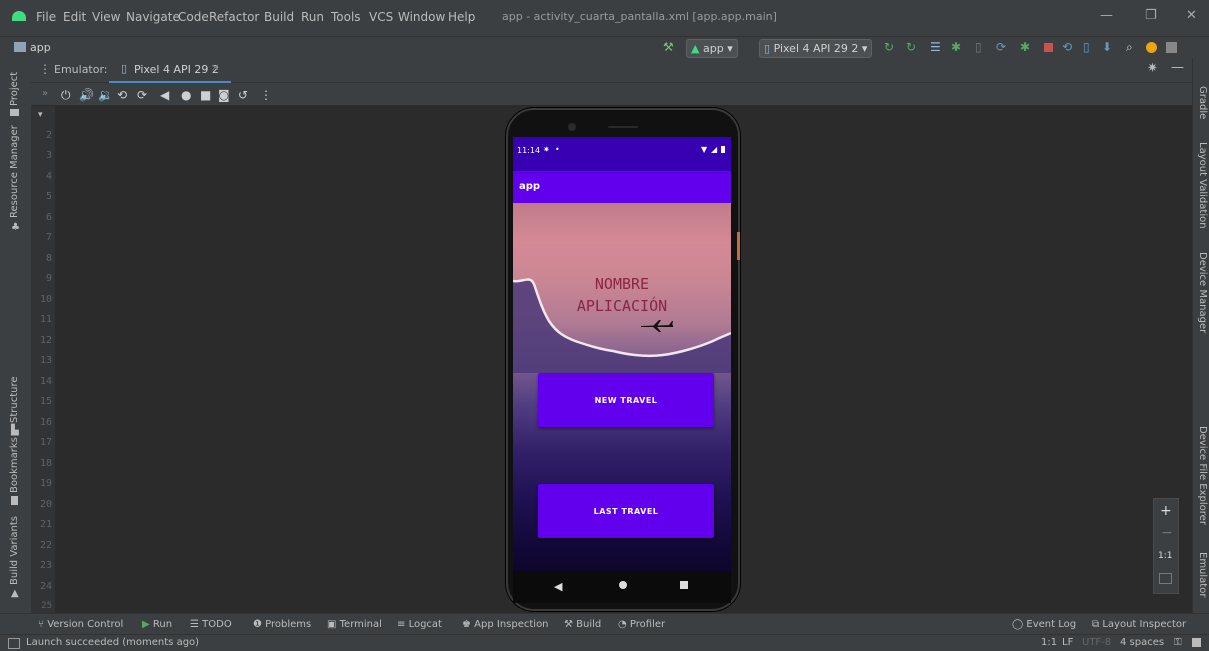 The image size is (1209, 651). I want to click on overview-icon: ■, so click(205, 95).